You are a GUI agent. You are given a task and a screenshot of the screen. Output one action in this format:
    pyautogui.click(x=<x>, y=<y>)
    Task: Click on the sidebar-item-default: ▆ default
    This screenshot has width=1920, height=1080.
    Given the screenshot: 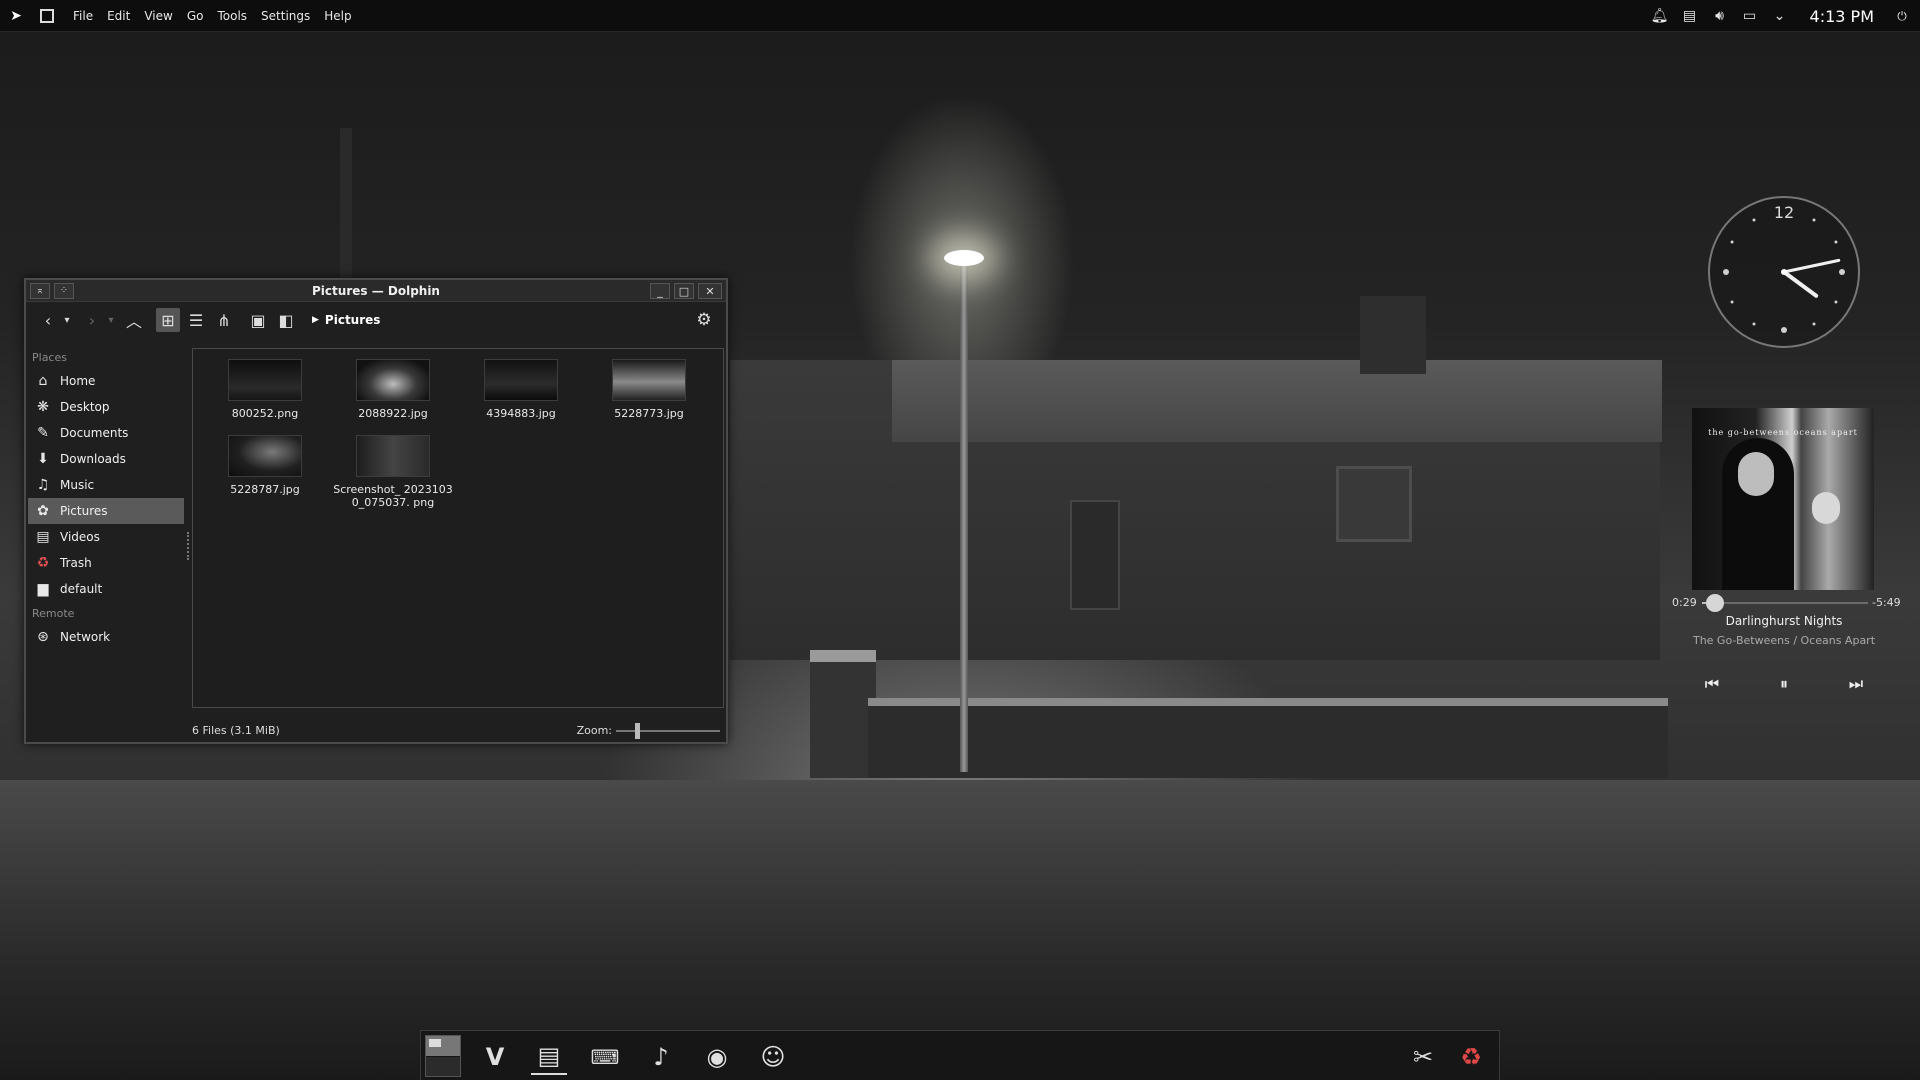 What is the action you would take?
    pyautogui.click(x=106, y=589)
    